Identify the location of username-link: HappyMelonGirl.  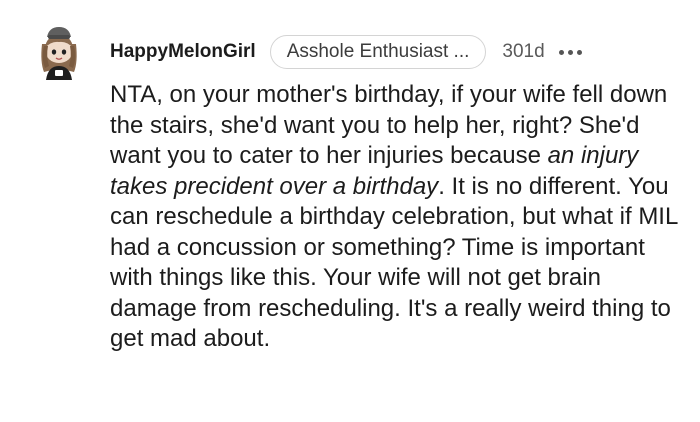
(183, 52).